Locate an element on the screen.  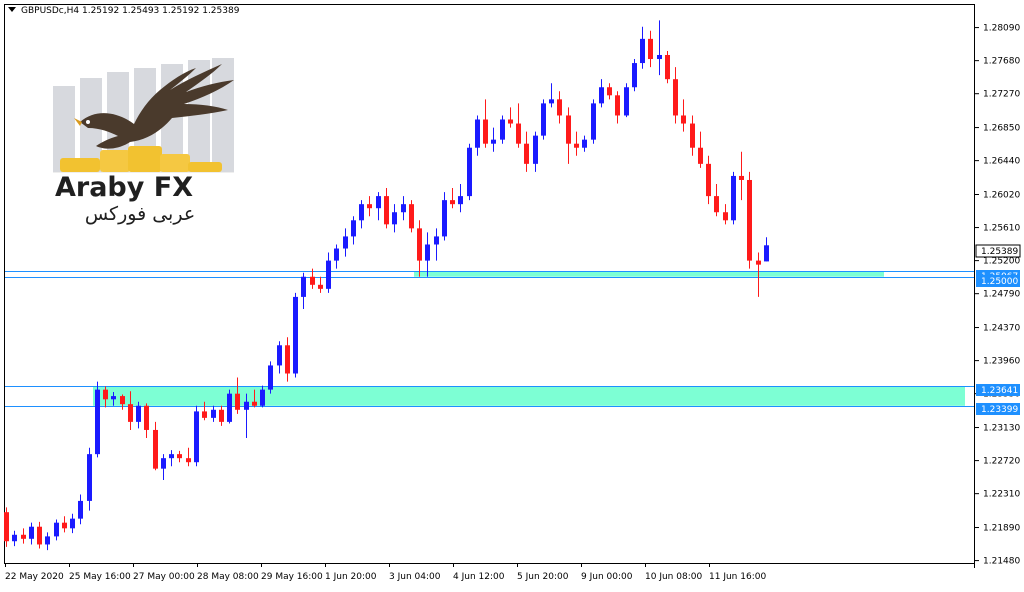
zone-top-tag: 1.23641 is located at coordinates (998, 390).